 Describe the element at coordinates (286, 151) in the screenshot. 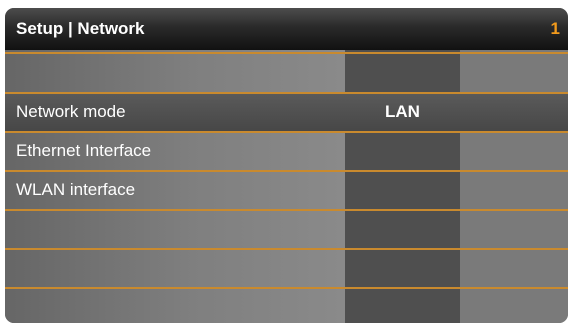

I see `menu-item-ethernet-interface: Ethernet Interface` at that location.